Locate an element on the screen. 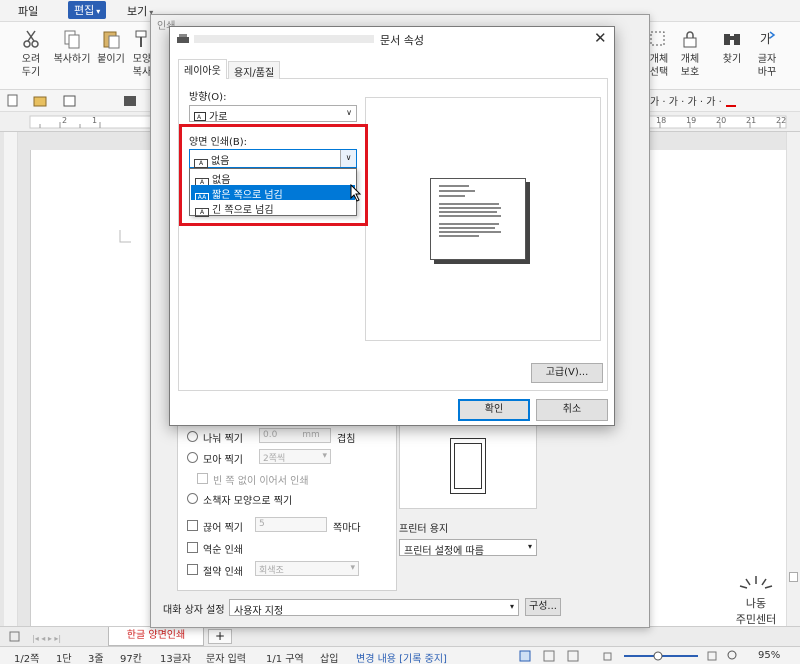 The width and height of the screenshot is (800, 664). split-print-label: 나눠 찍기 is located at coordinates (223, 439).